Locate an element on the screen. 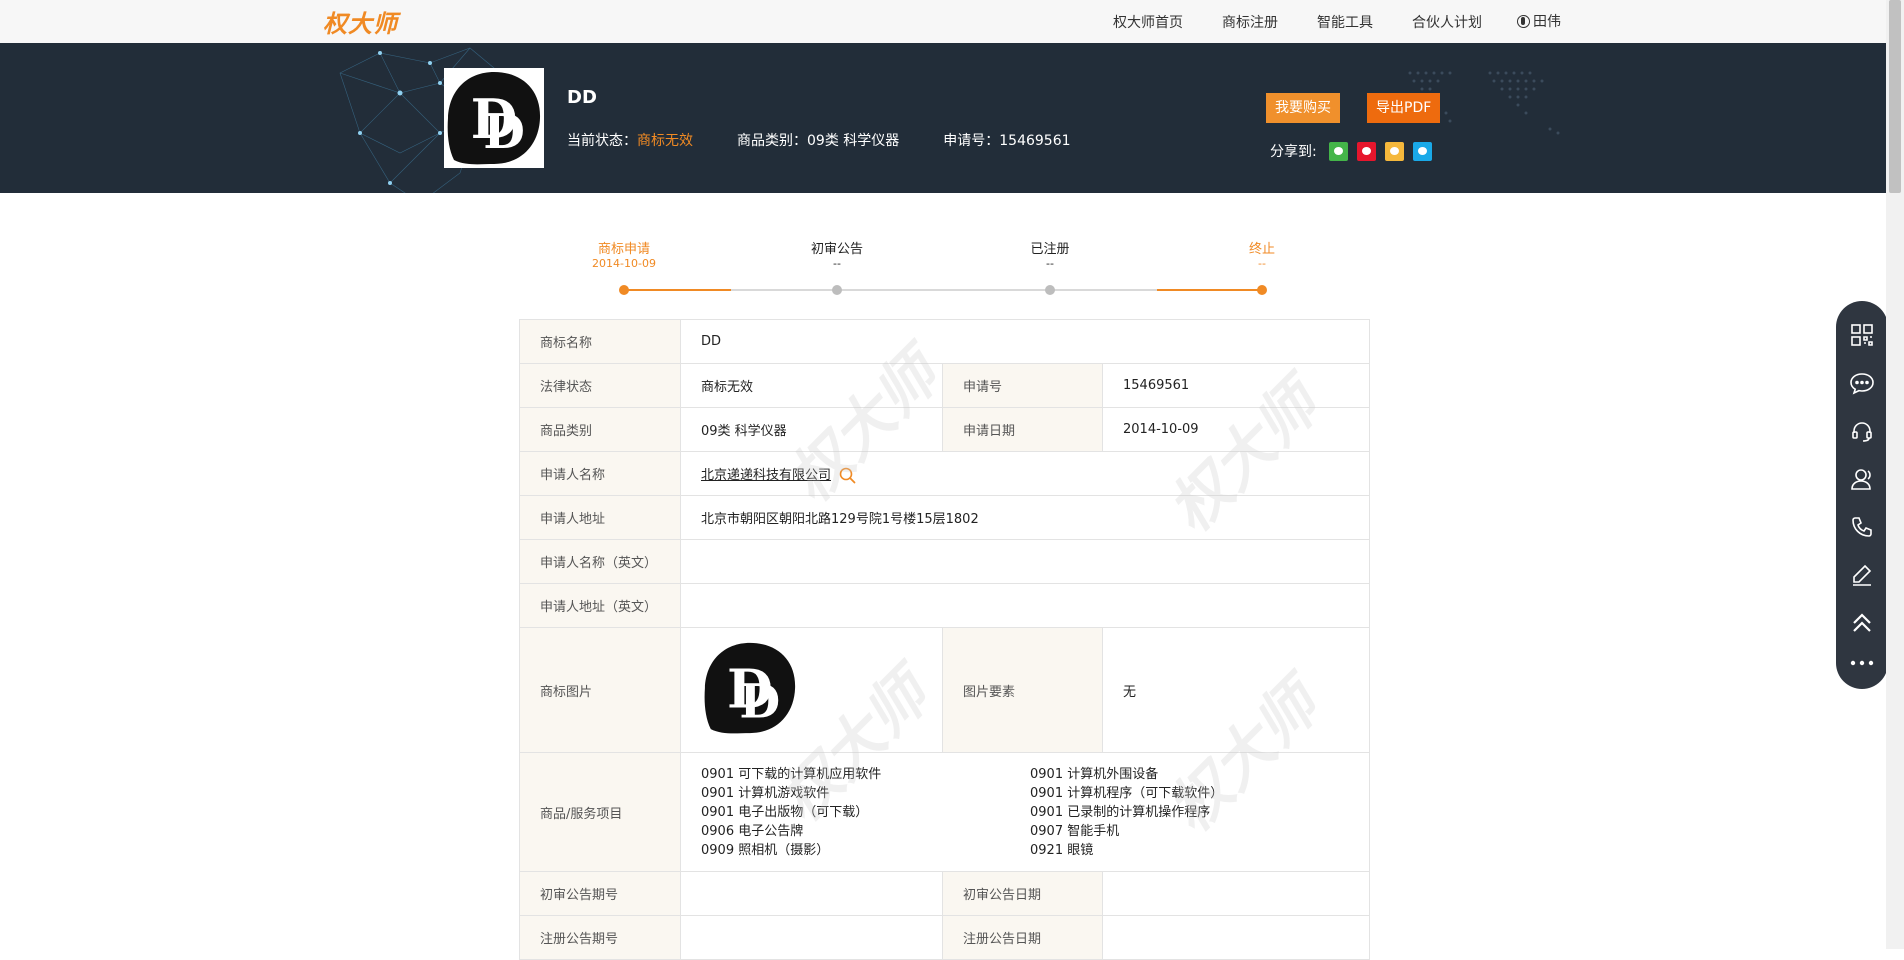 This screenshot has height=960, width=1904. floating-toolbar is located at coordinates (1862, 495).